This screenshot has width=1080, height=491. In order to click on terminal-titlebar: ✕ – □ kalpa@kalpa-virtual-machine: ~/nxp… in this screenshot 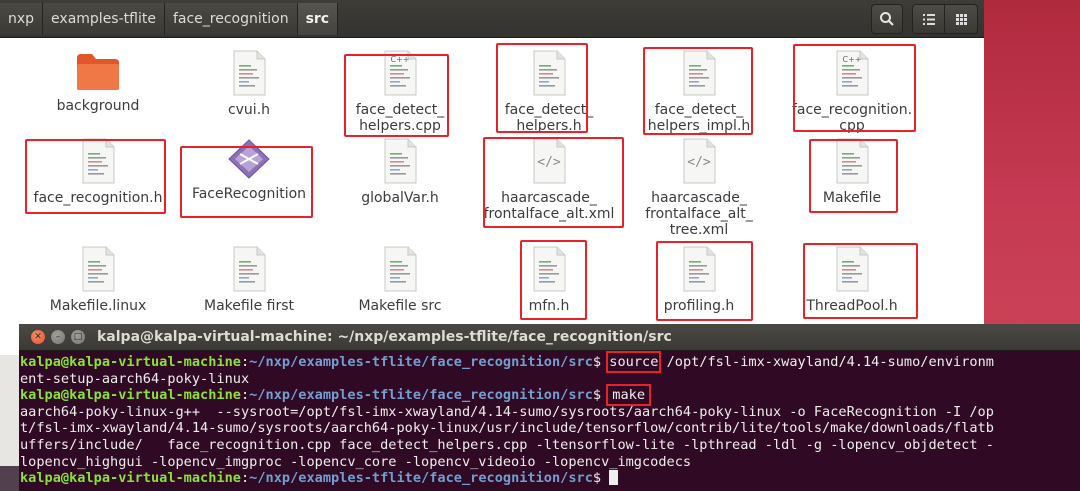, I will do `click(549, 337)`.